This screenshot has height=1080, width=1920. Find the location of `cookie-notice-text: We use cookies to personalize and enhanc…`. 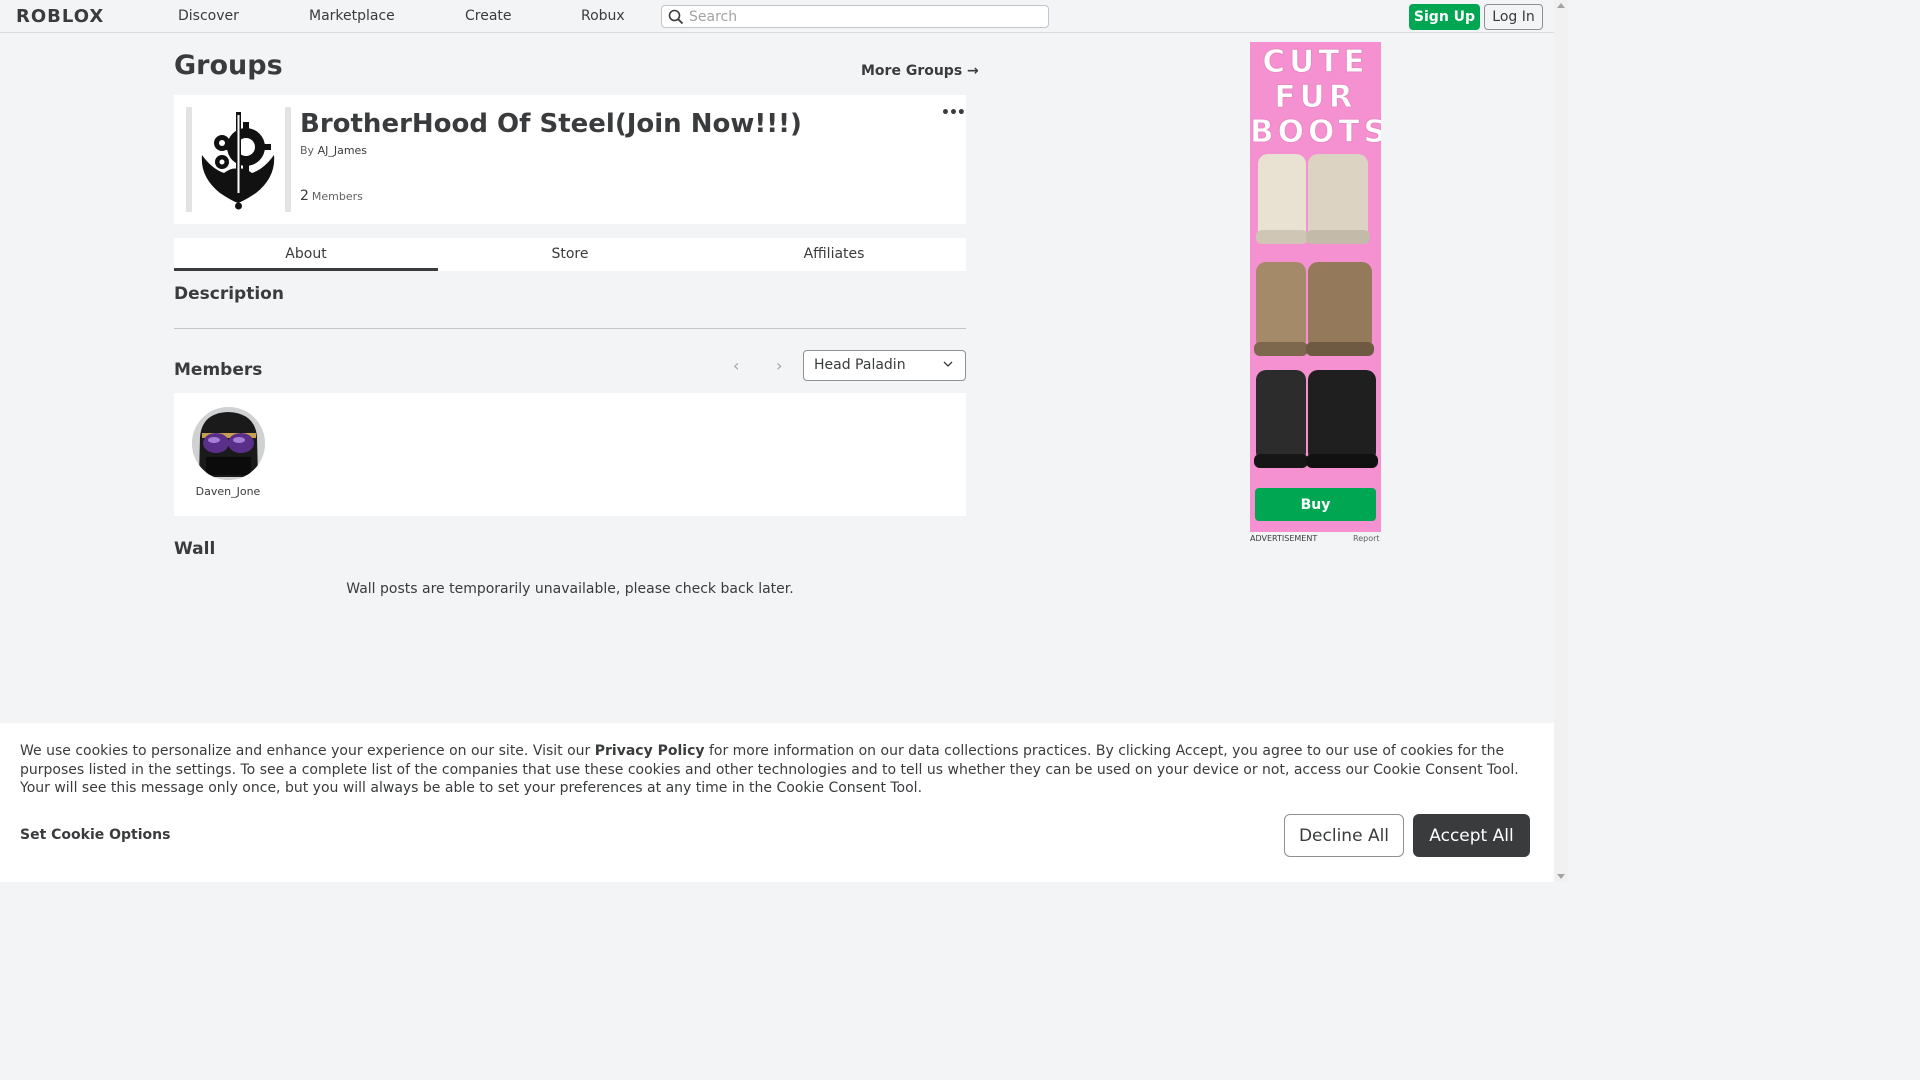

cookie-notice-text: We use cookies to personalize and enhanc… is located at coordinates (780, 770).